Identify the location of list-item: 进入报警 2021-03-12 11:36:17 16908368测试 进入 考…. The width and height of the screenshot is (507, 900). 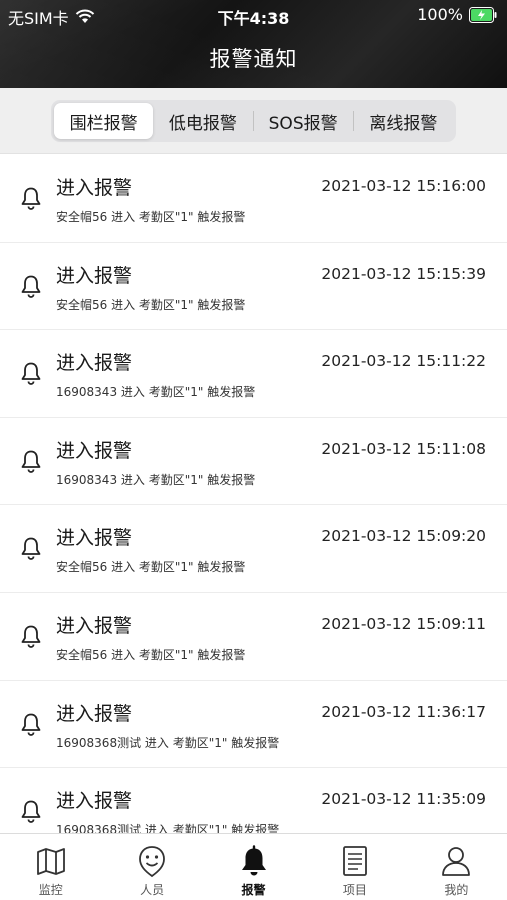
(253, 724).